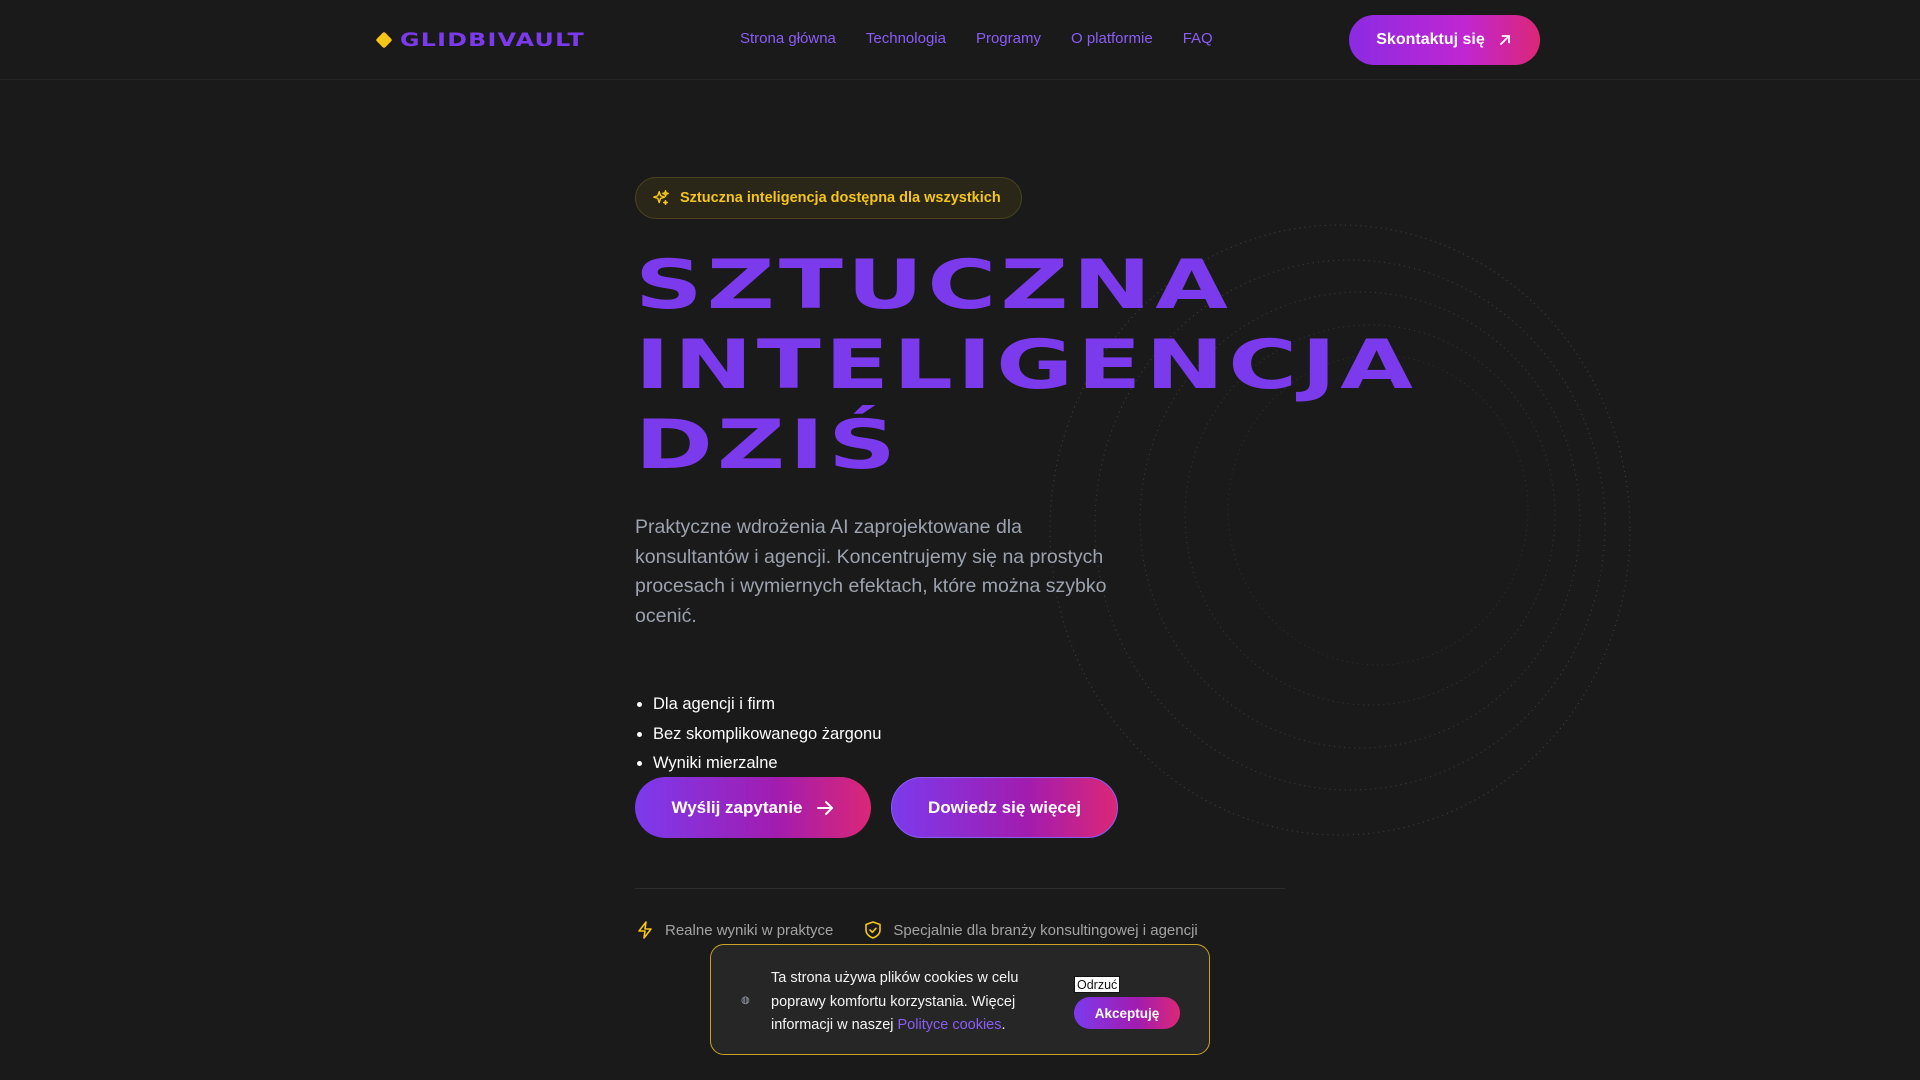 The image size is (1920, 1080). What do you see at coordinates (788, 38) in the screenshot?
I see `nav-item-home: Strona główna` at bounding box center [788, 38].